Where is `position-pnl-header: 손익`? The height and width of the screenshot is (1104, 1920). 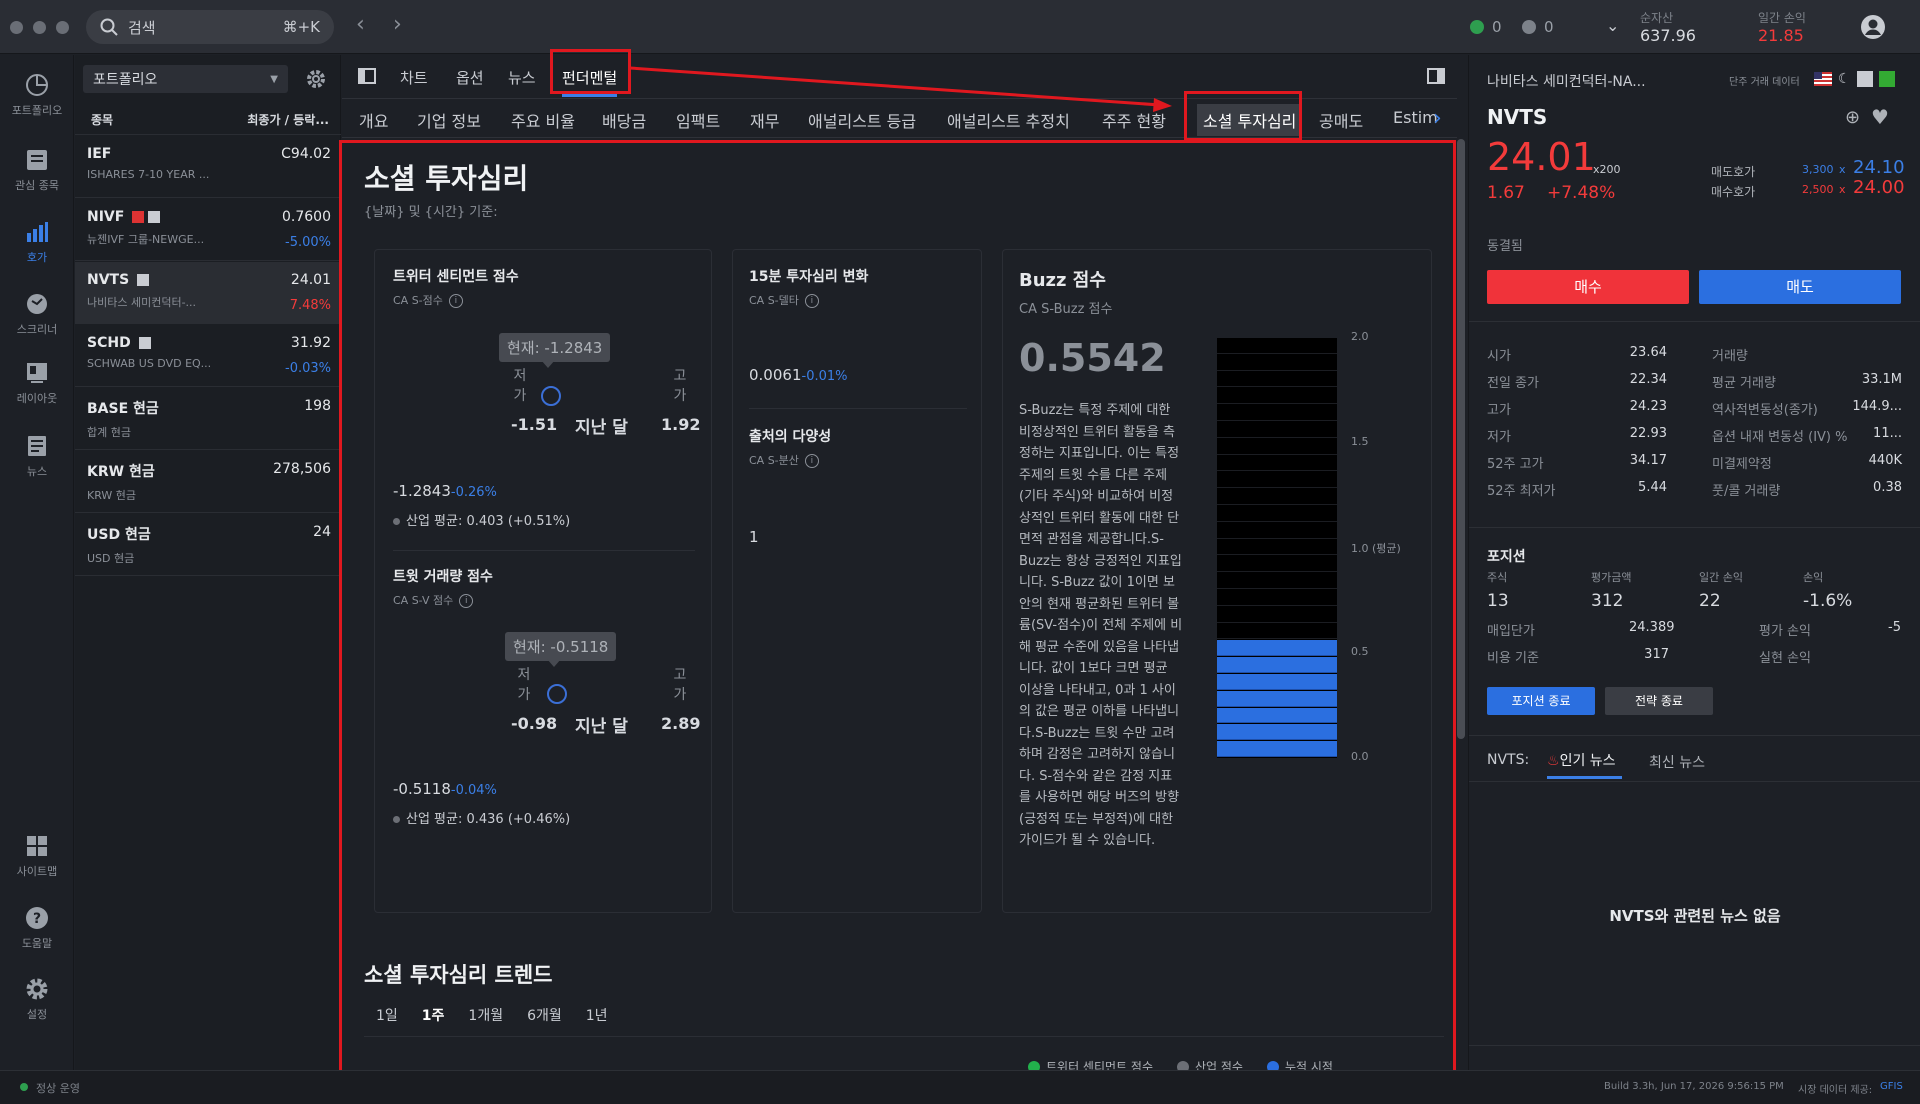 position-pnl-header: 손익 is located at coordinates (1813, 577).